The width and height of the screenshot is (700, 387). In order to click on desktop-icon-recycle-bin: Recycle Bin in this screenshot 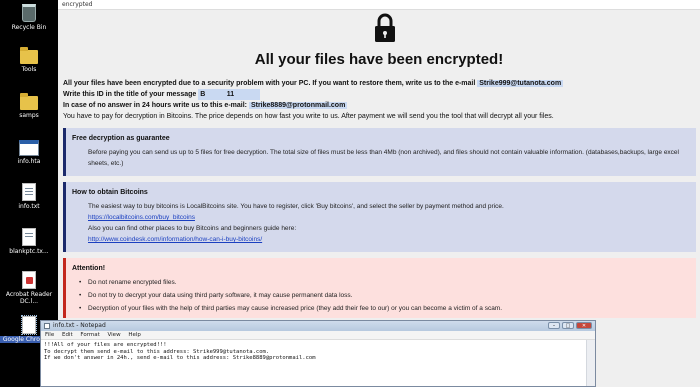, I will do `click(29, 17)`.